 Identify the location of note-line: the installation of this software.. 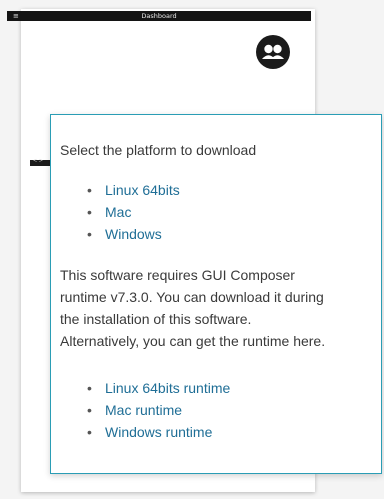
(156, 319).